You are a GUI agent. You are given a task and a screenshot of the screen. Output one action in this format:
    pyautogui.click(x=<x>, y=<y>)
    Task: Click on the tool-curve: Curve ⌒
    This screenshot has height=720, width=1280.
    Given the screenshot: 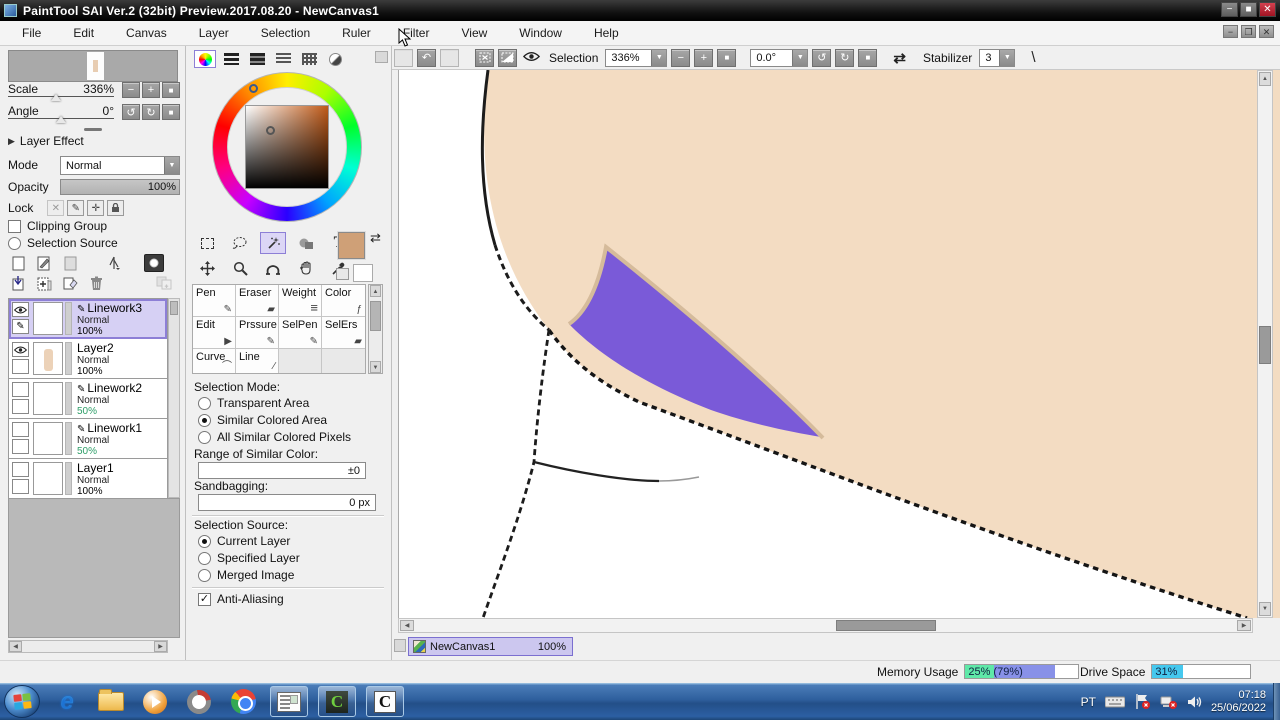 What is the action you would take?
    pyautogui.click(x=214, y=361)
    